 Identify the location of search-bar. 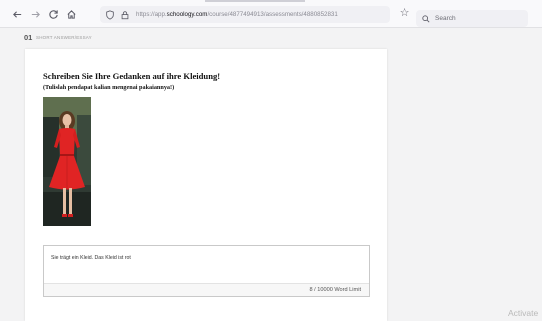
(472, 18).